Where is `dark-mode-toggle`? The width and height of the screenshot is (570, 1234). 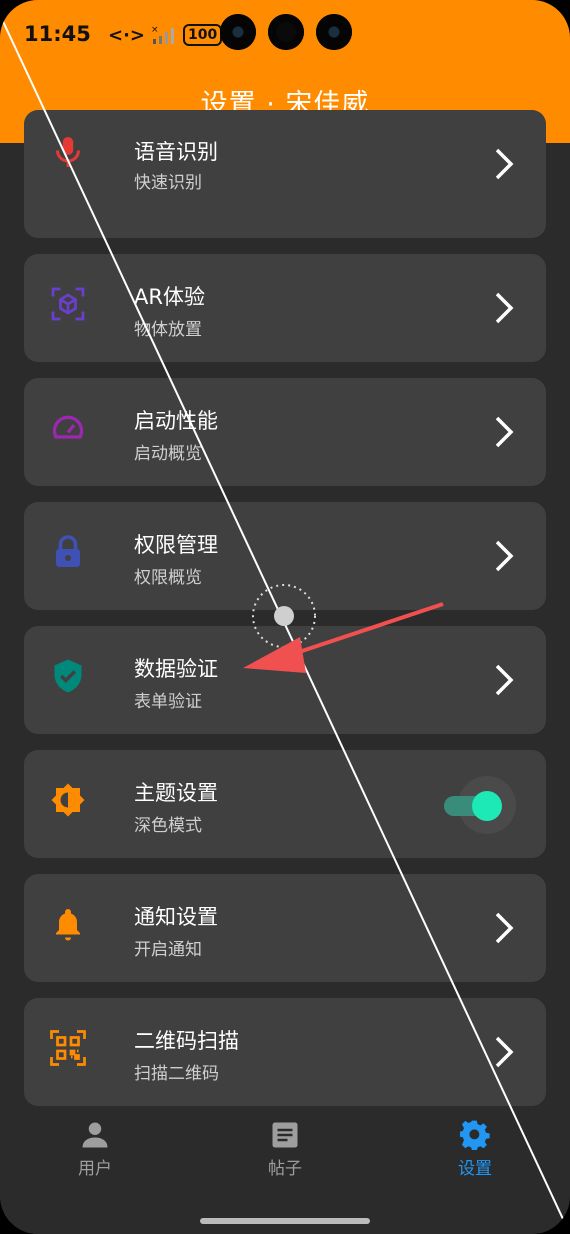 dark-mode-toggle is located at coordinates (483, 804).